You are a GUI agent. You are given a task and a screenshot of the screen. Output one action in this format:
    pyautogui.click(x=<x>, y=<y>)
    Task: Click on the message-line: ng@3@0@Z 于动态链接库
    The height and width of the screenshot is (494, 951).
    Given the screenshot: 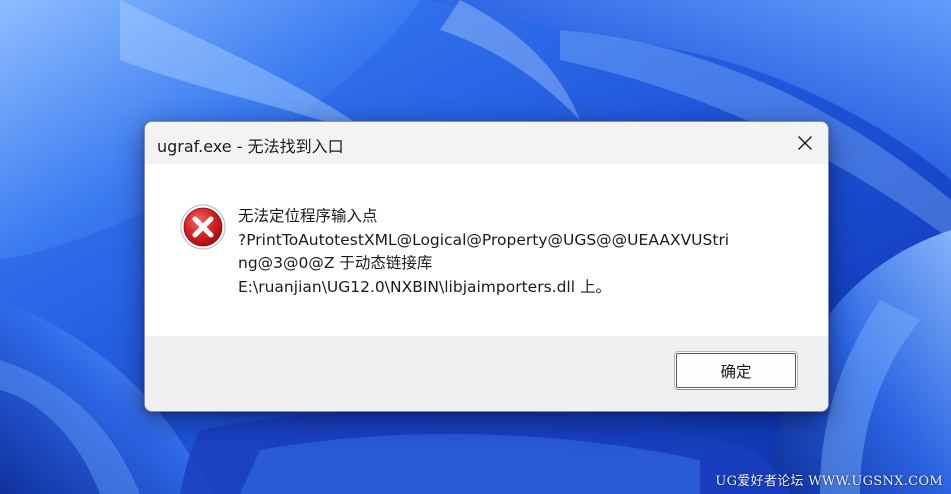 What is the action you would take?
    pyautogui.click(x=335, y=263)
    